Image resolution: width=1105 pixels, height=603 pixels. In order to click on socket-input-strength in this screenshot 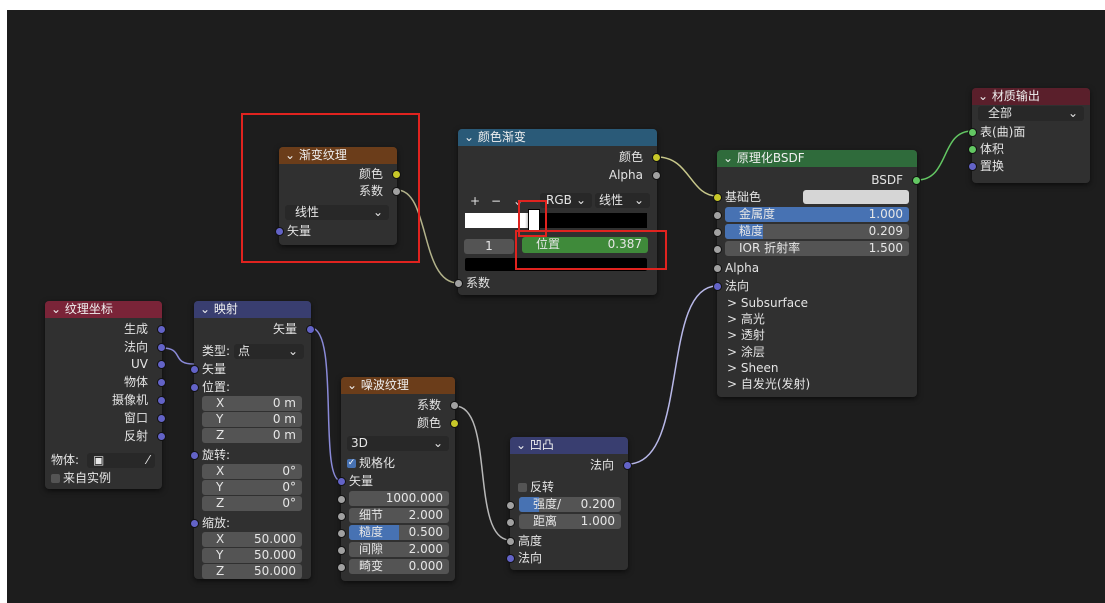, I will do `click(510, 505)`.